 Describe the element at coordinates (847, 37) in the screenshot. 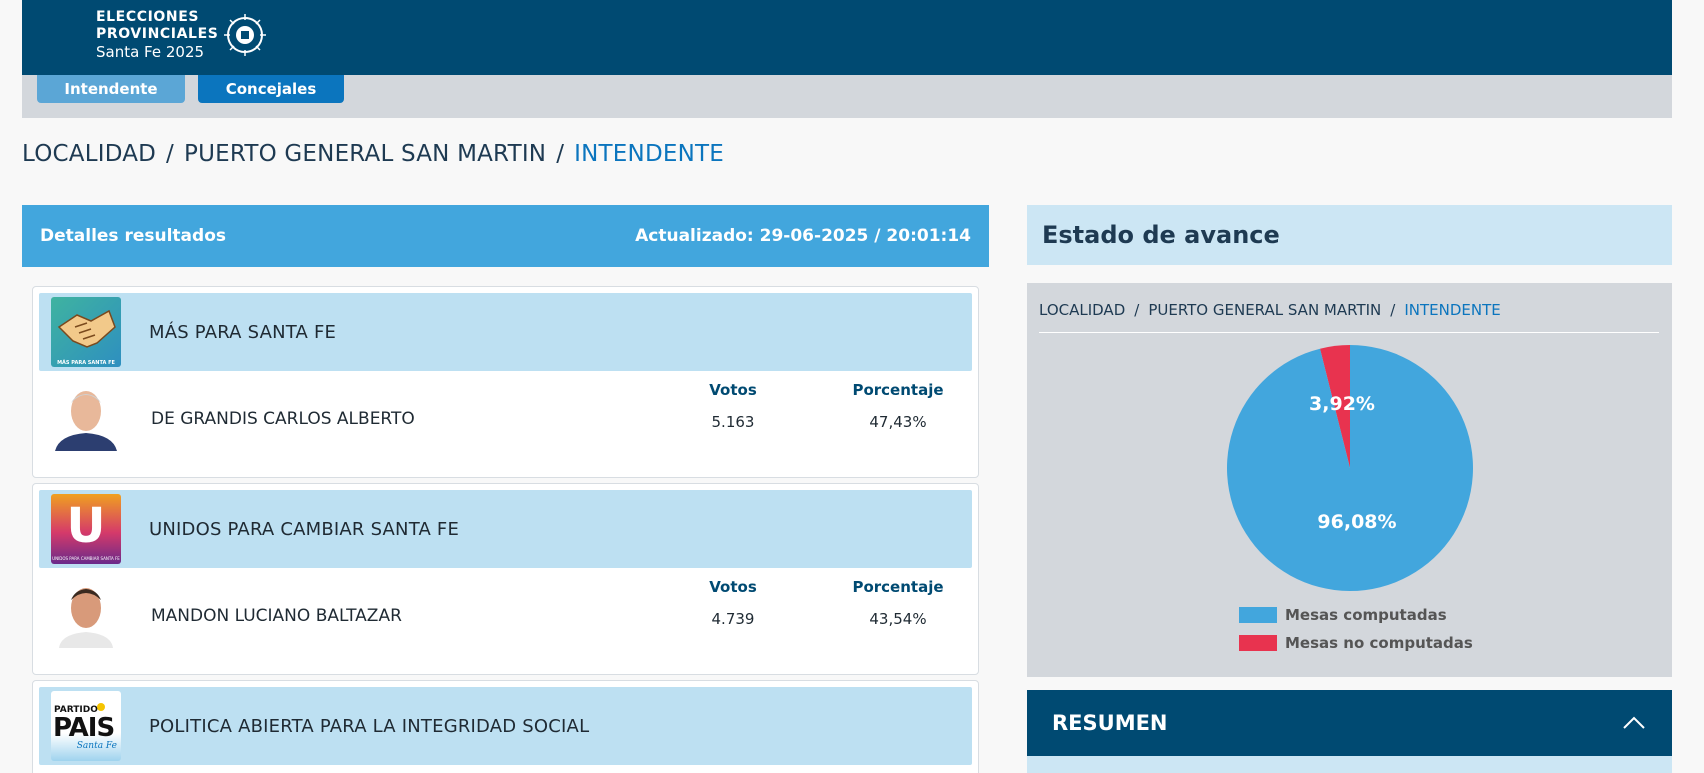

I see `top-bar: ELECCIONES PROVINCIALES Santa Fe 2025` at that location.